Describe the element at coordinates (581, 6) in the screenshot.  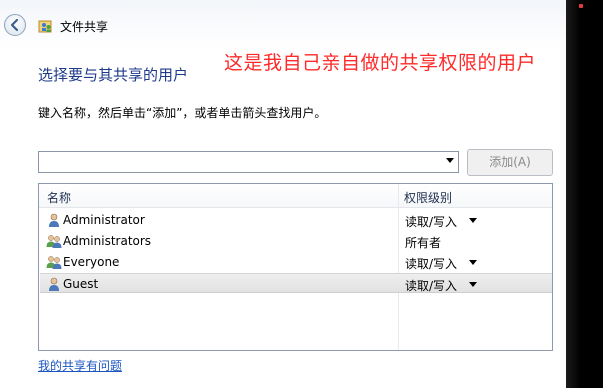
I see `red-marker` at that location.